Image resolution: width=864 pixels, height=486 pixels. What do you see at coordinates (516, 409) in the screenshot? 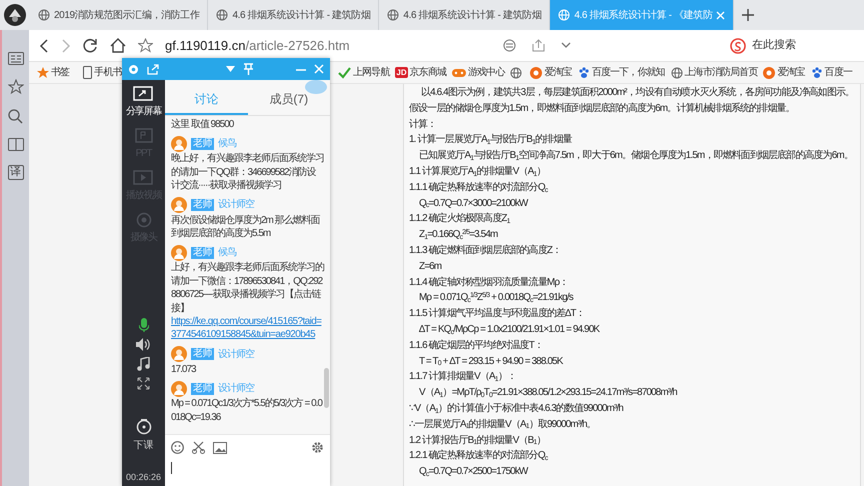
I see `text-line: ∵V（A$_{1}$）的计算值小于标准中表4.6.3的数值99000m³/h` at bounding box center [516, 409].